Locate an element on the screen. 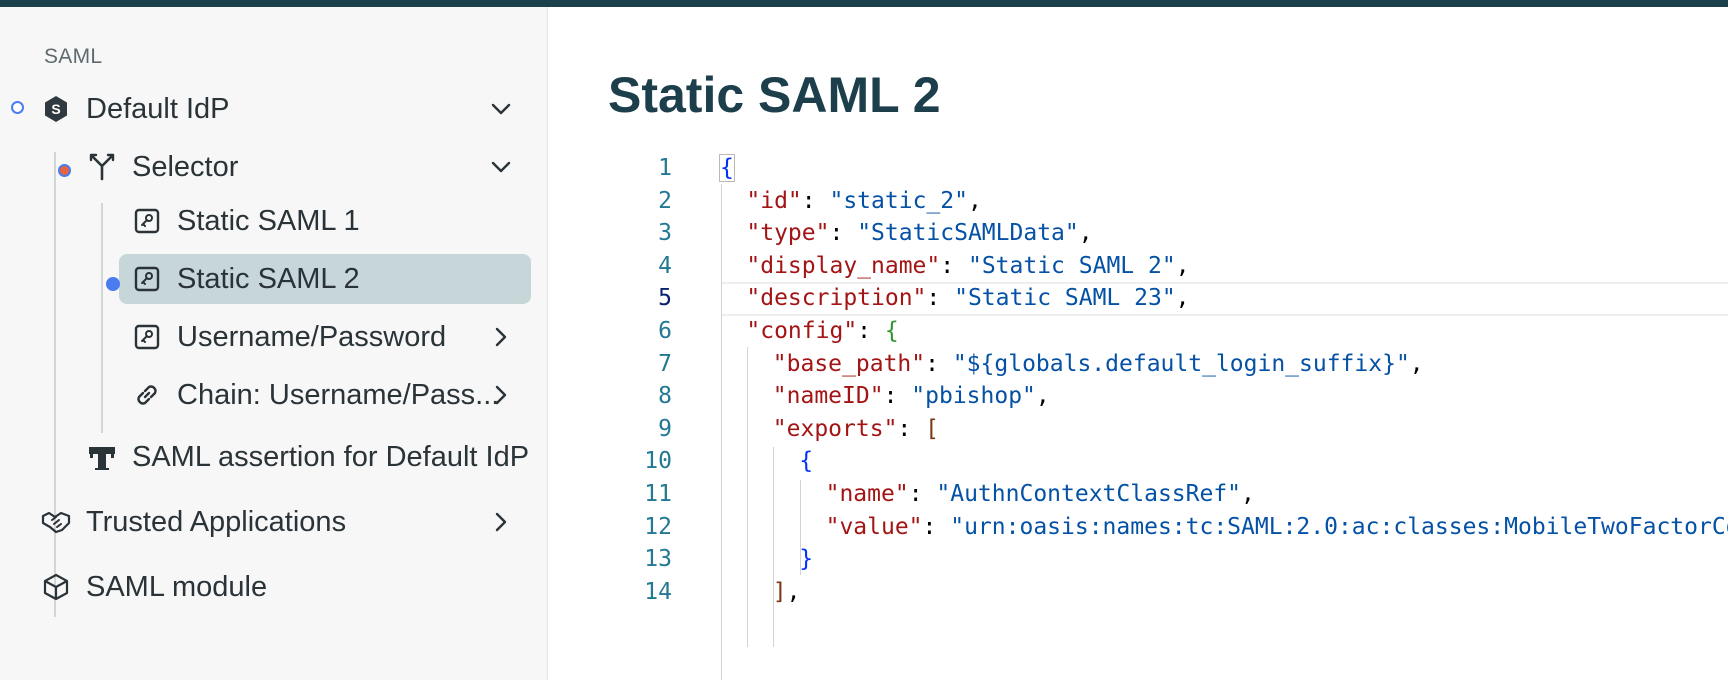 The height and width of the screenshot is (680, 1728). code-line: 4 "display_name": "Static SAML 2", is located at coordinates (1139, 266).